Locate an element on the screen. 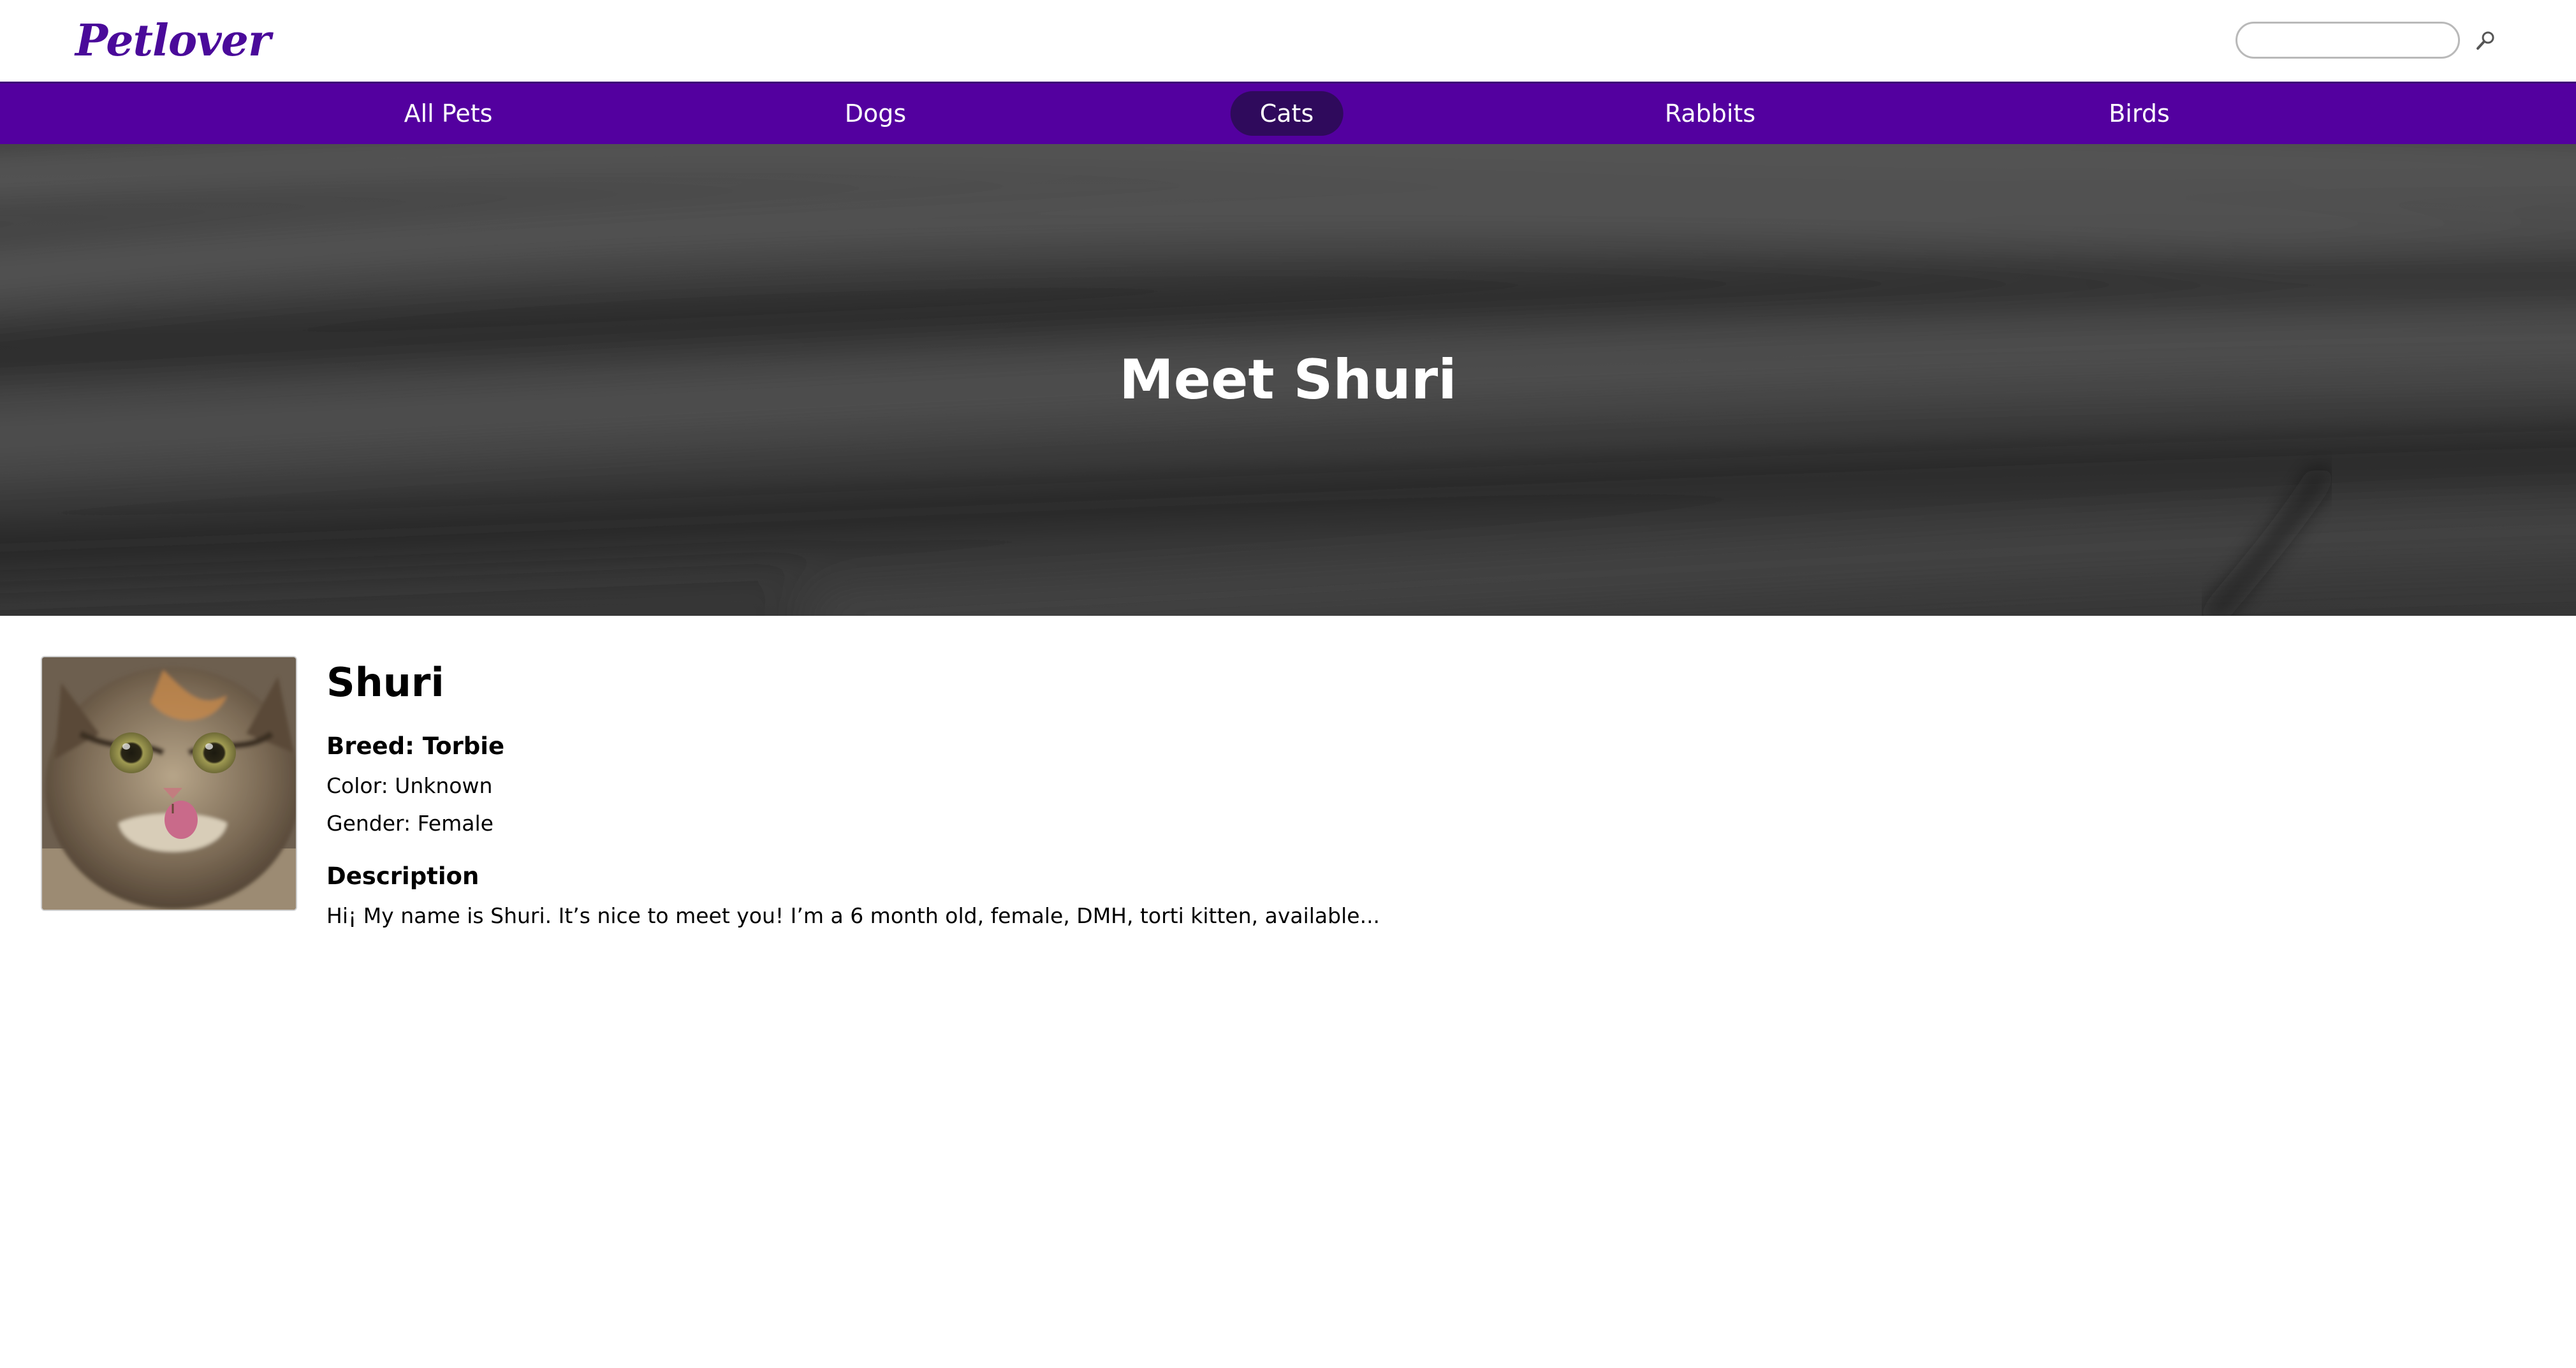 Image resolution: width=2576 pixels, height=1368 pixels. cat-photo-illustration is located at coordinates (169, 783).